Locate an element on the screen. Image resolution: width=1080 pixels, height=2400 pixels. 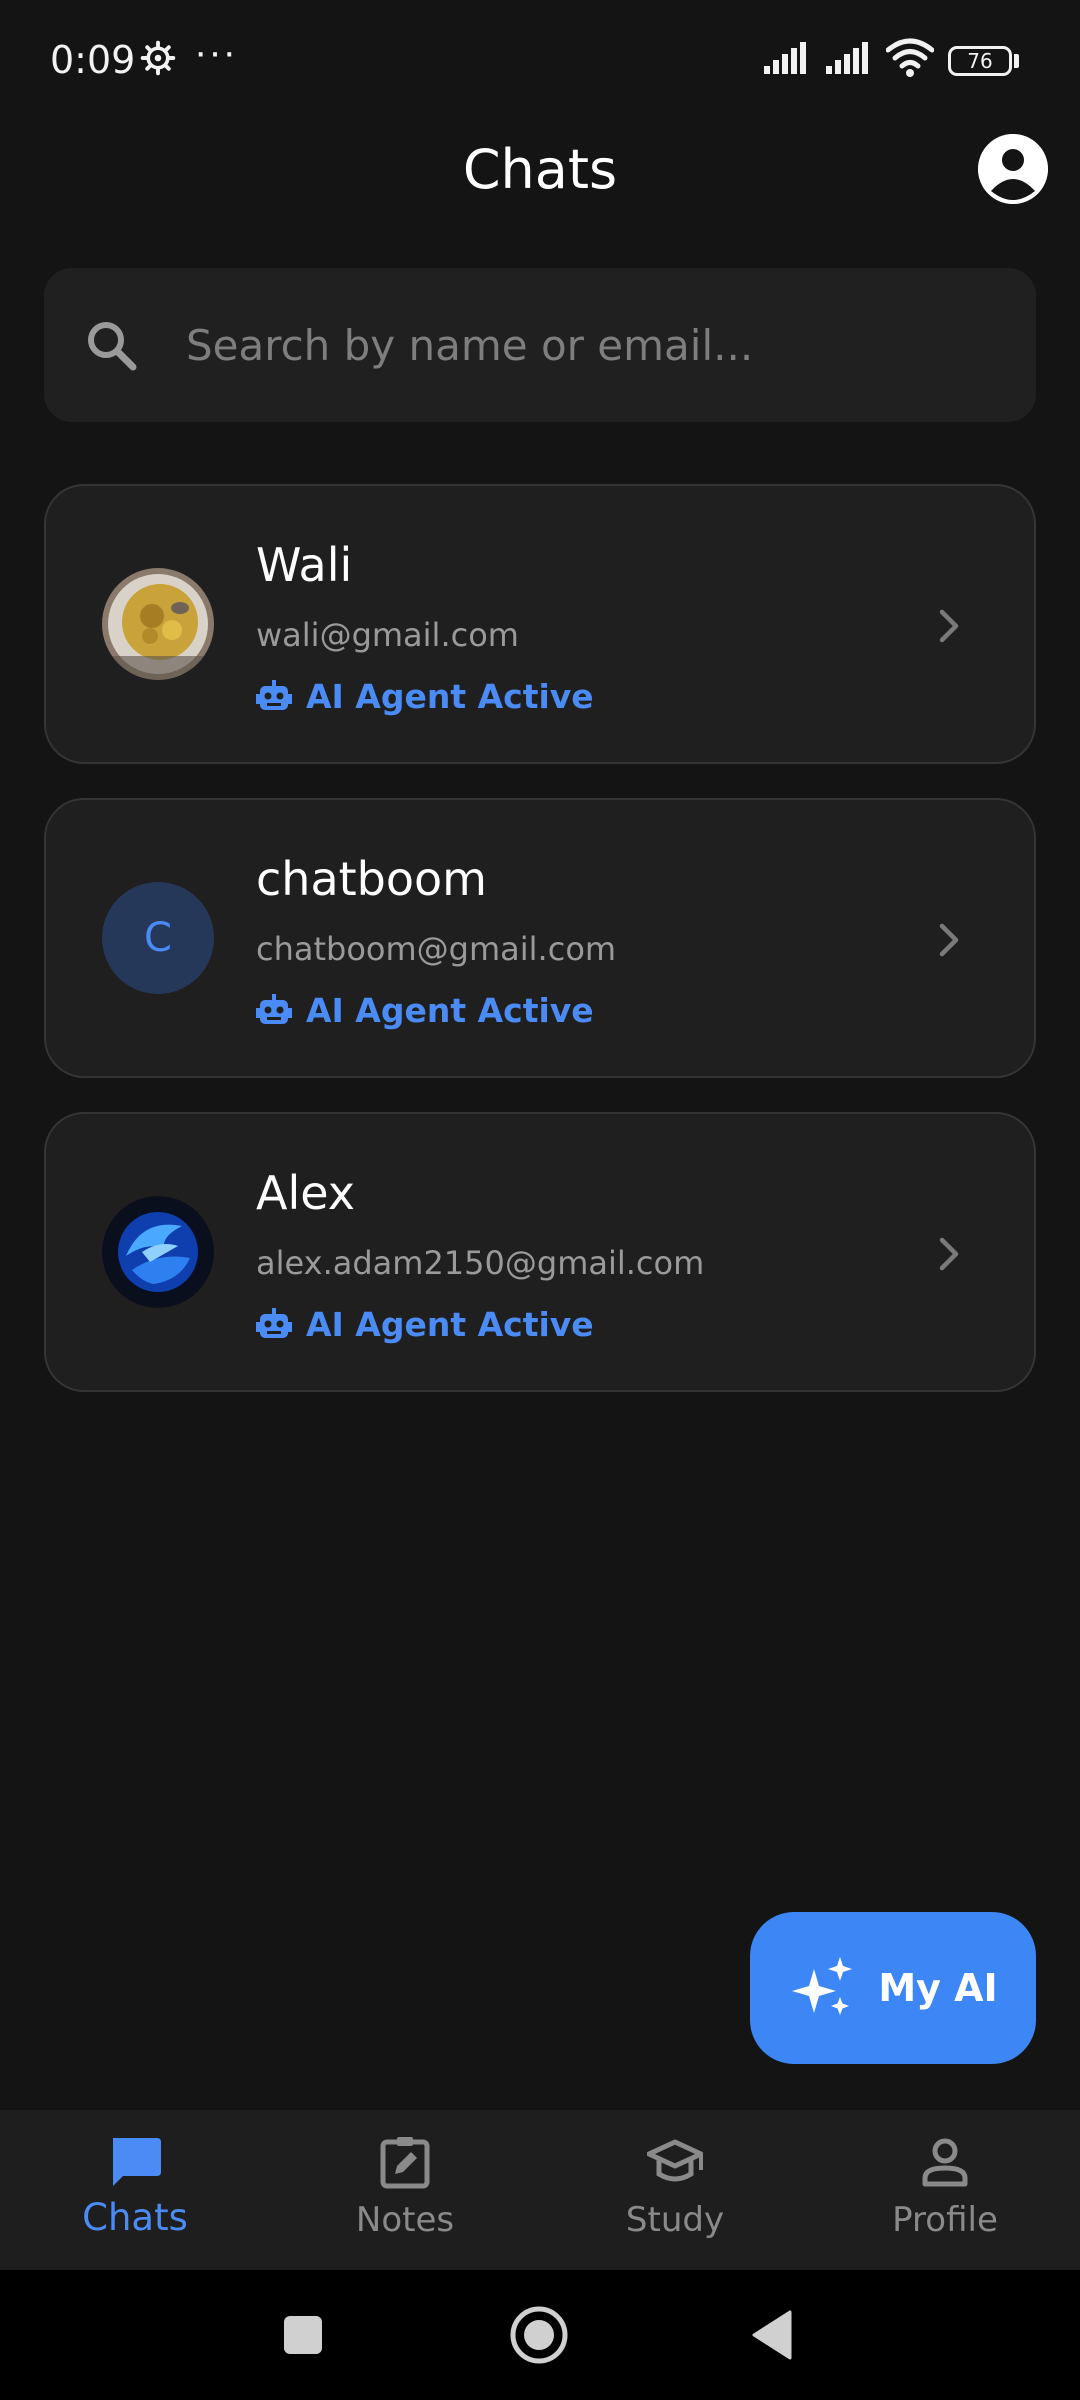
contact-email: chatboom@gmail.com is located at coordinates (436, 949).